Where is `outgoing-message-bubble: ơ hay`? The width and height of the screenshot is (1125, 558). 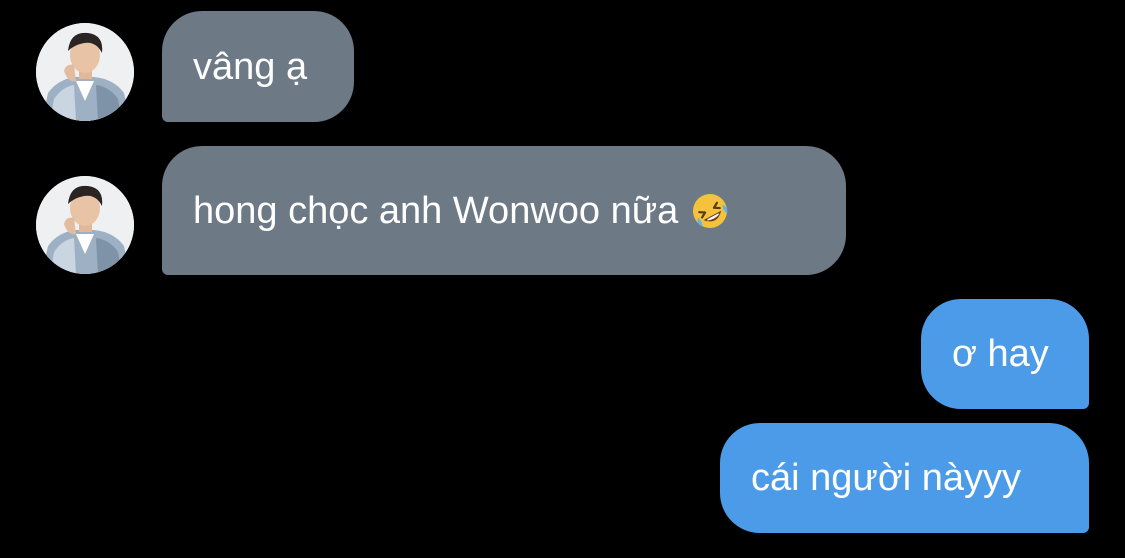
outgoing-message-bubble: ơ hay is located at coordinates (1005, 354).